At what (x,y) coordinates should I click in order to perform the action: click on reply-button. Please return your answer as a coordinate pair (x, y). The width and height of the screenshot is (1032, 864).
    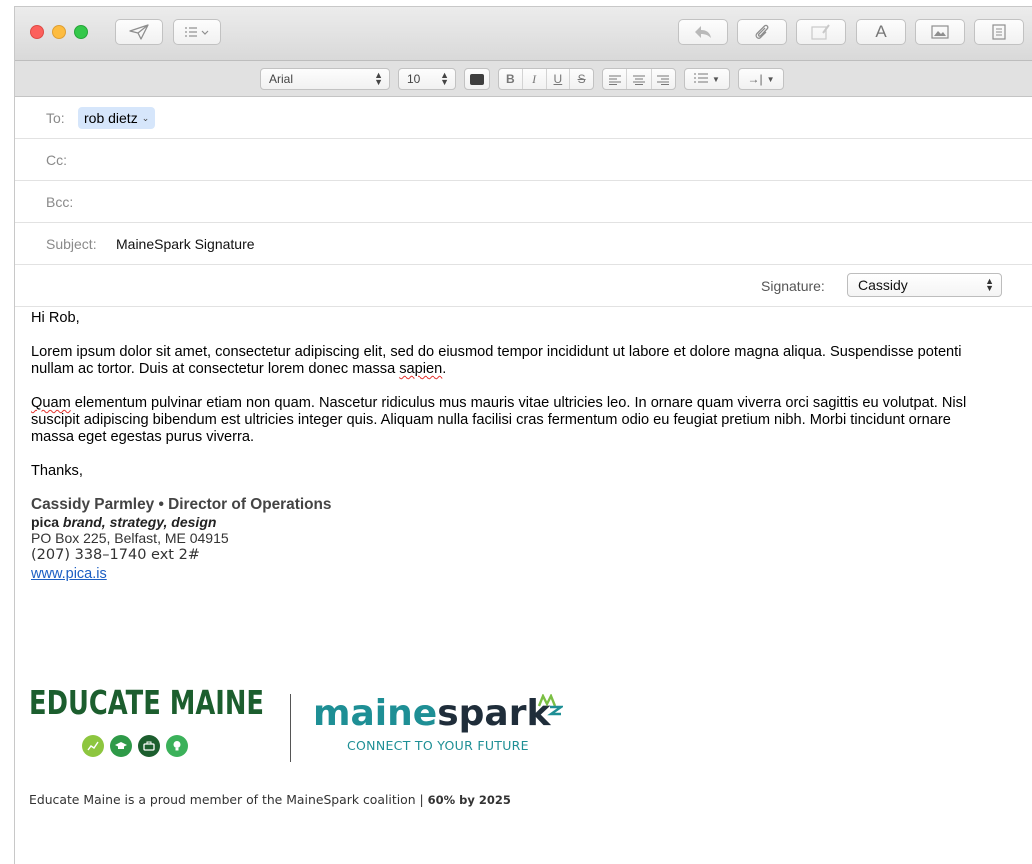
    Looking at the image, I should click on (703, 32).